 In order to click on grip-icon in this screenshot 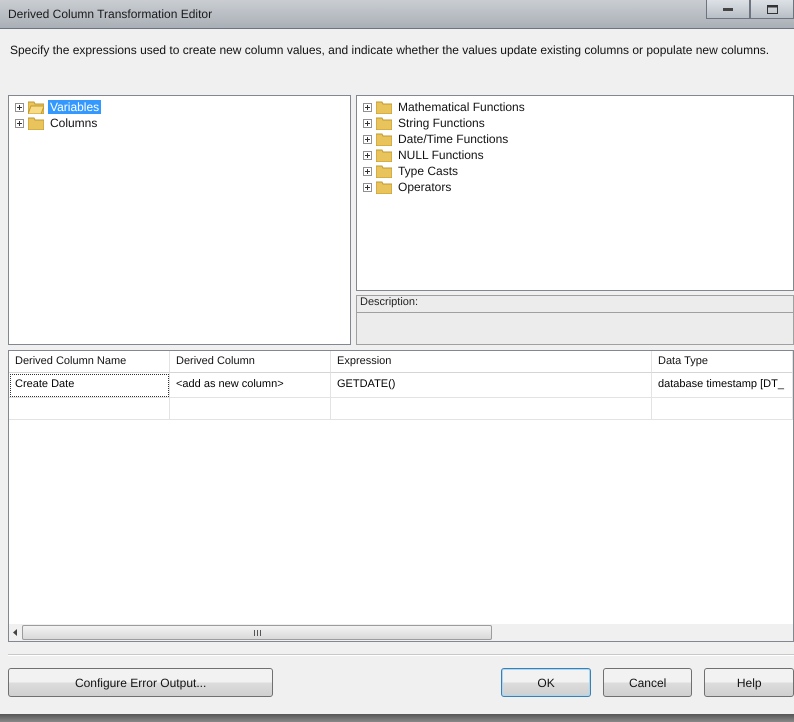, I will do `click(257, 633)`.